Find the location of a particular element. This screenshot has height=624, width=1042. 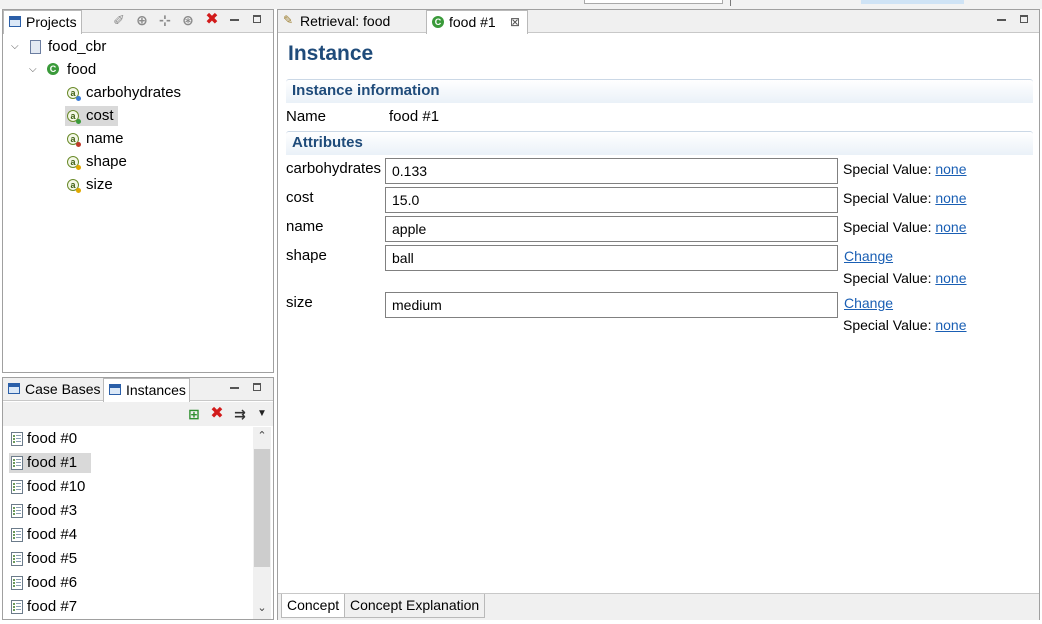

tab-retrieval: ✎ Retrieval: food is located at coordinates (352, 21).